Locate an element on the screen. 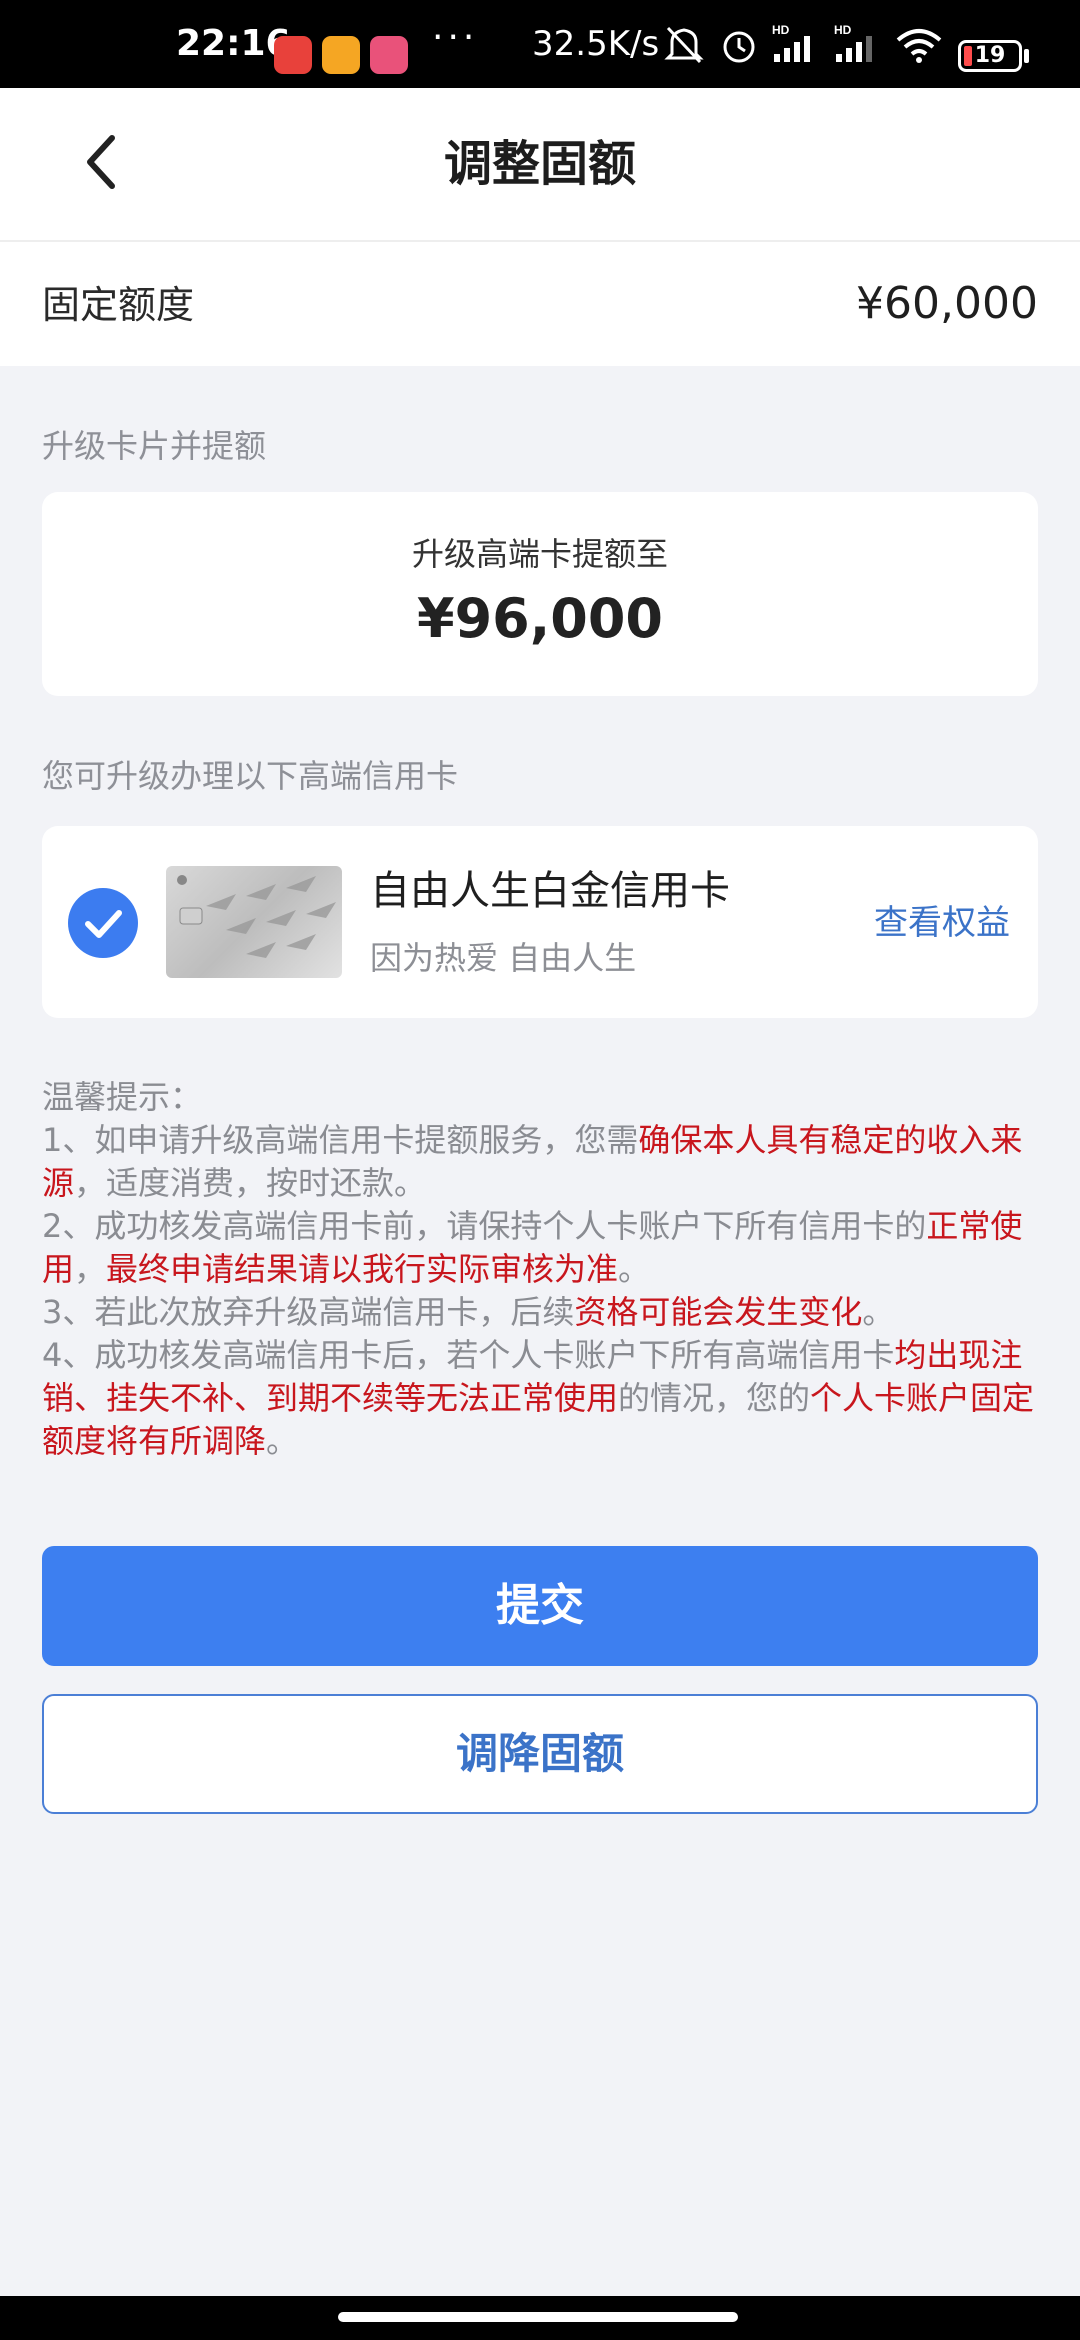  home-indicator is located at coordinates (538, 2317).